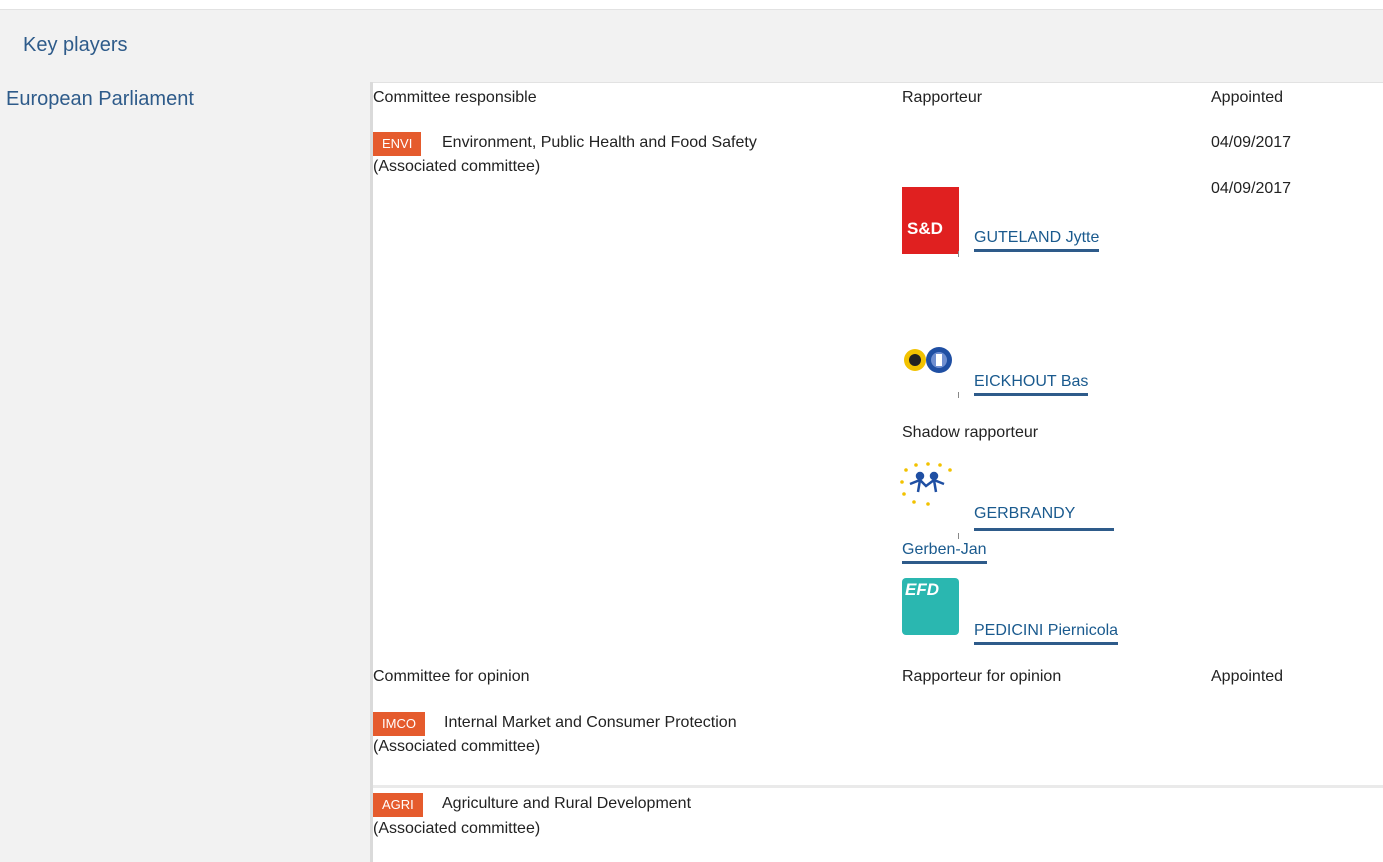 The width and height of the screenshot is (1383, 862). Describe the element at coordinates (75, 45) in the screenshot. I see `section-title: Key players` at that location.